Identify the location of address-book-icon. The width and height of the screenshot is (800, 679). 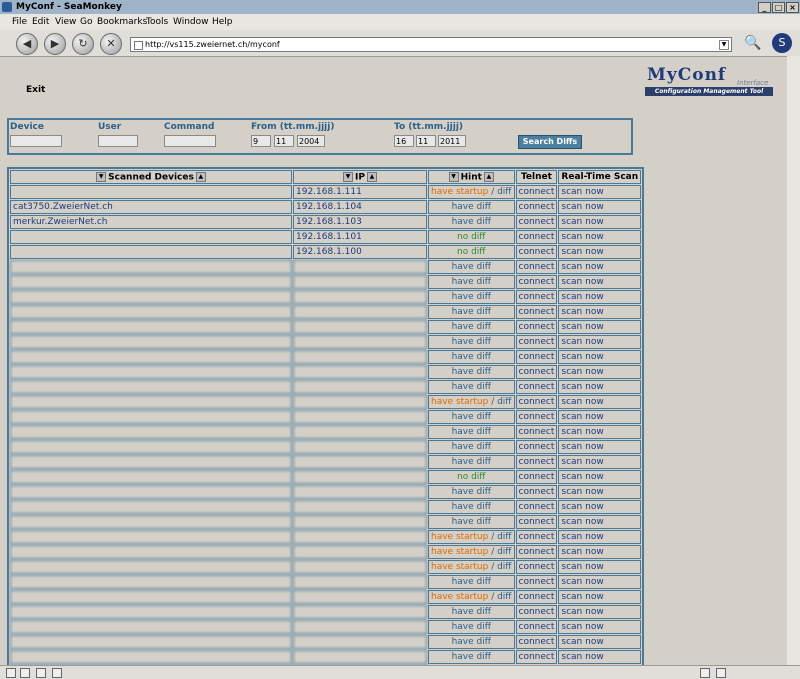
(57, 673).